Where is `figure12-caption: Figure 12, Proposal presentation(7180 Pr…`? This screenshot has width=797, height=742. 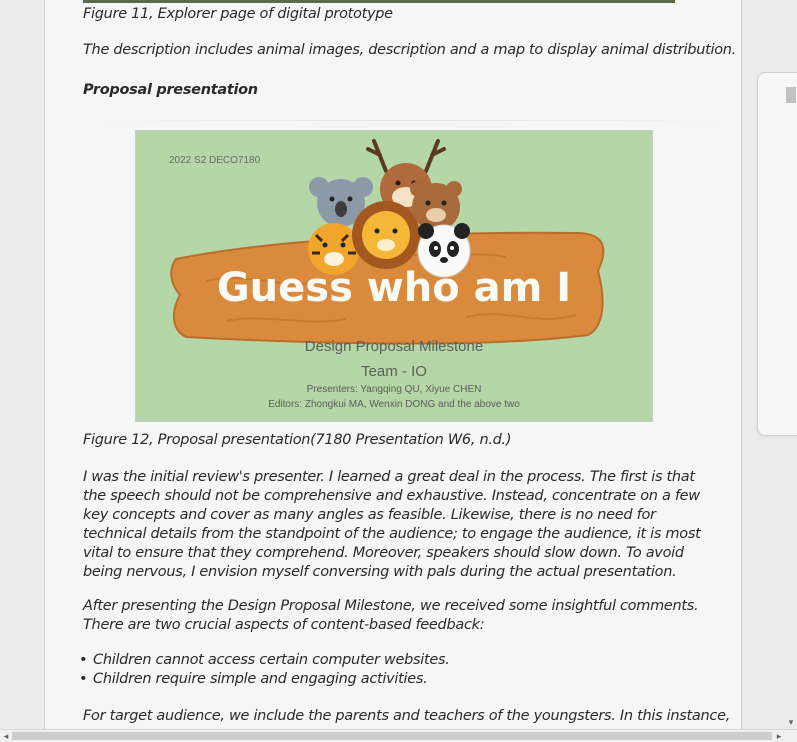 figure12-caption: Figure 12, Proposal presentation(7180 Pr… is located at coordinates (297, 440).